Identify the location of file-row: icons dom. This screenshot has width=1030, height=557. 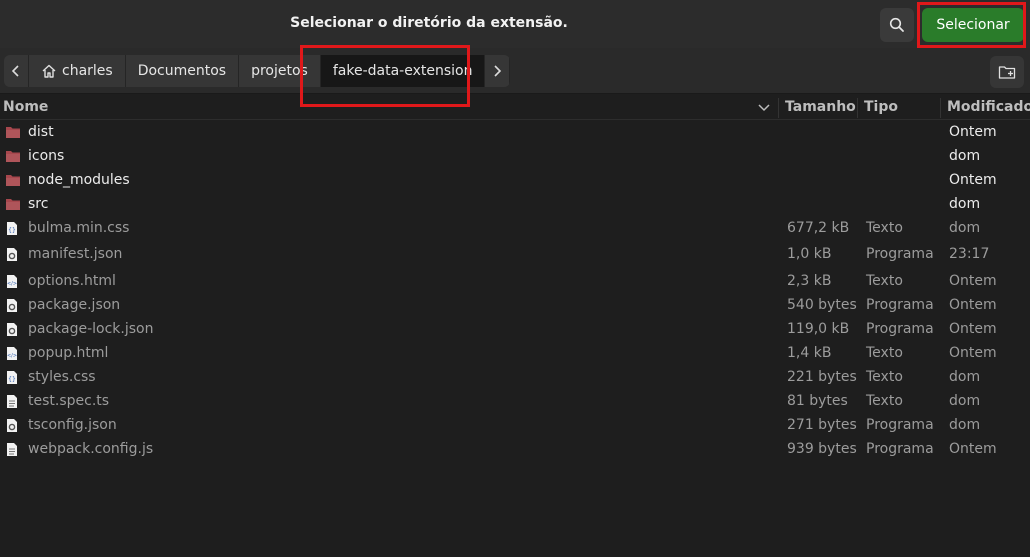
(515, 156).